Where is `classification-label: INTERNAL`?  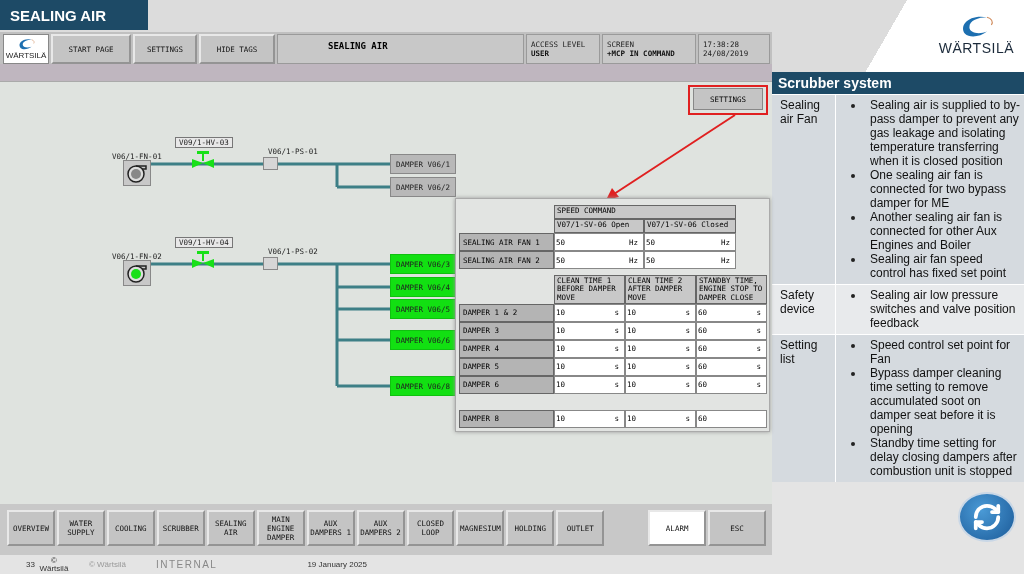 classification-label: INTERNAL is located at coordinates (186, 564).